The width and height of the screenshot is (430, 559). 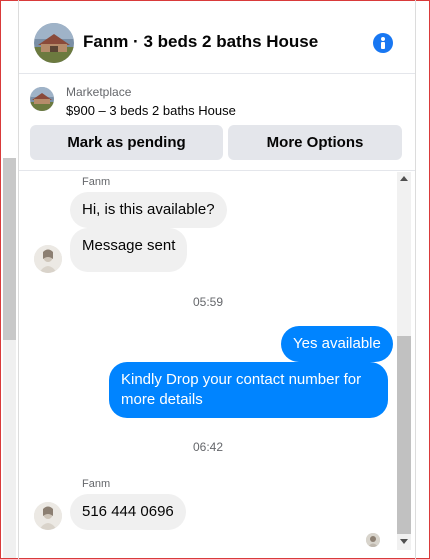 What do you see at coordinates (404, 435) in the screenshot?
I see `scrollbar-thumb` at bounding box center [404, 435].